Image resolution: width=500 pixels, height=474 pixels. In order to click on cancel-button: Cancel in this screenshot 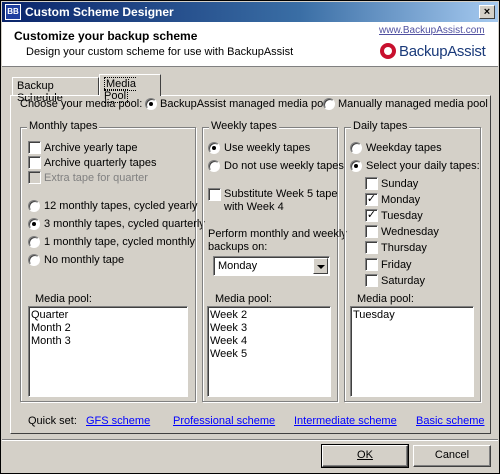, I will do `click(452, 456)`.